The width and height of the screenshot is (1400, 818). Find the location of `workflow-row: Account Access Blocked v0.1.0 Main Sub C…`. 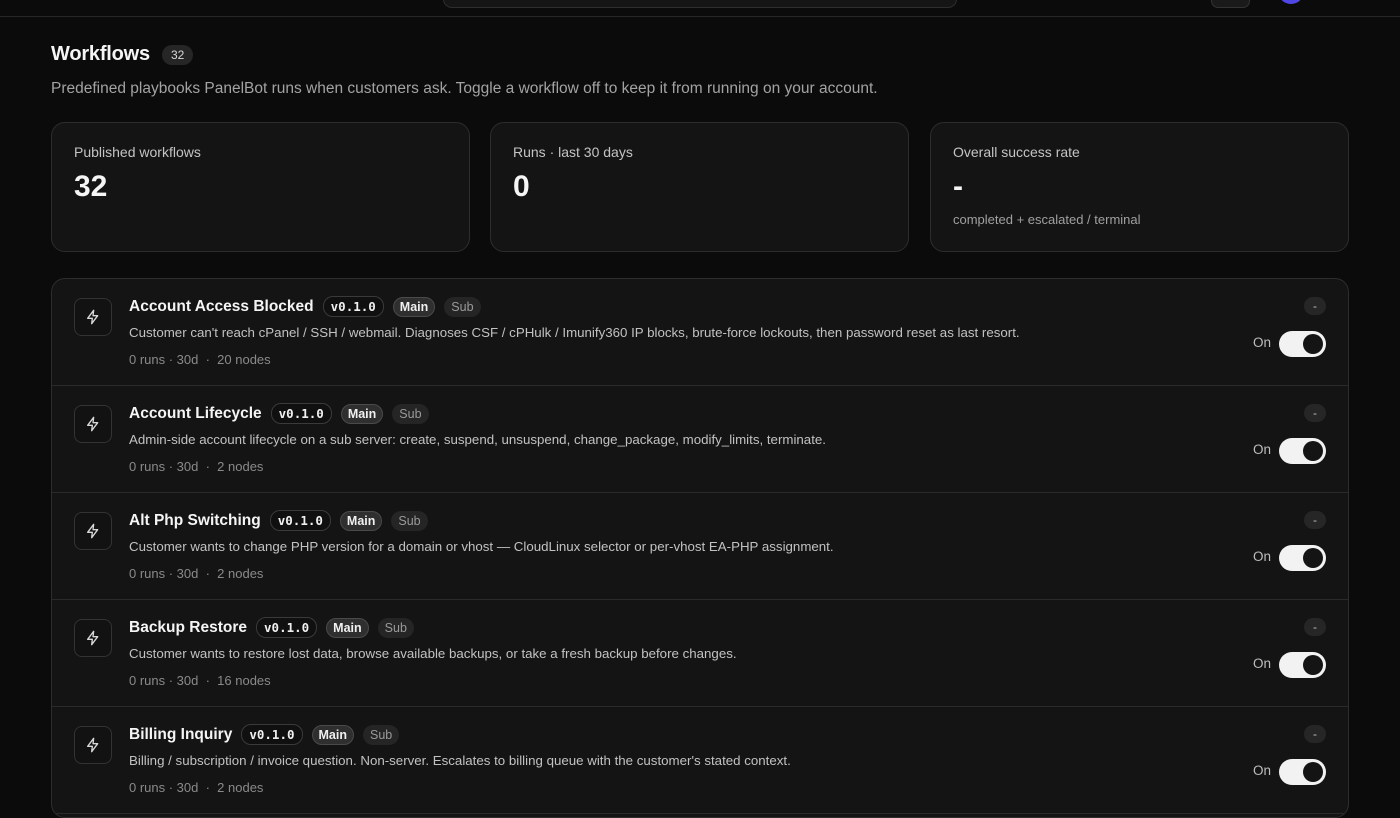

workflow-row: Account Access Blocked v0.1.0 Main Sub C… is located at coordinates (700, 332).